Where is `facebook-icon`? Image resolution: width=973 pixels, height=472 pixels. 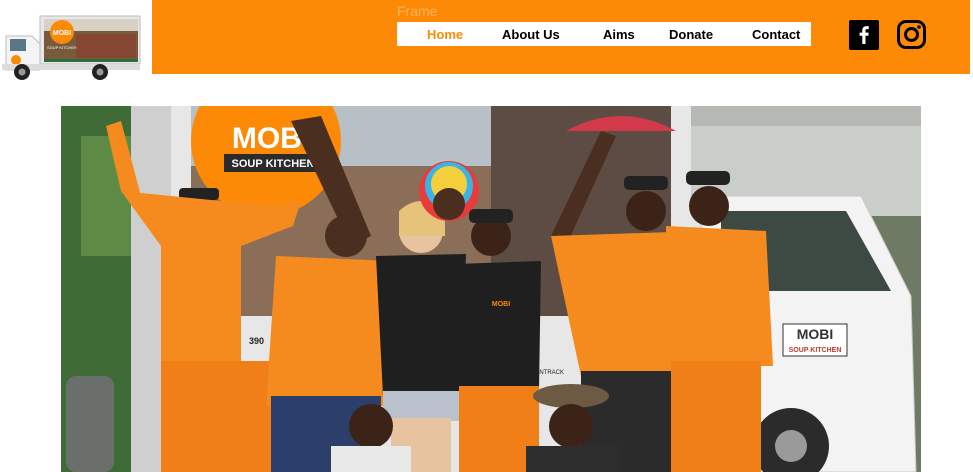
facebook-icon is located at coordinates (864, 35).